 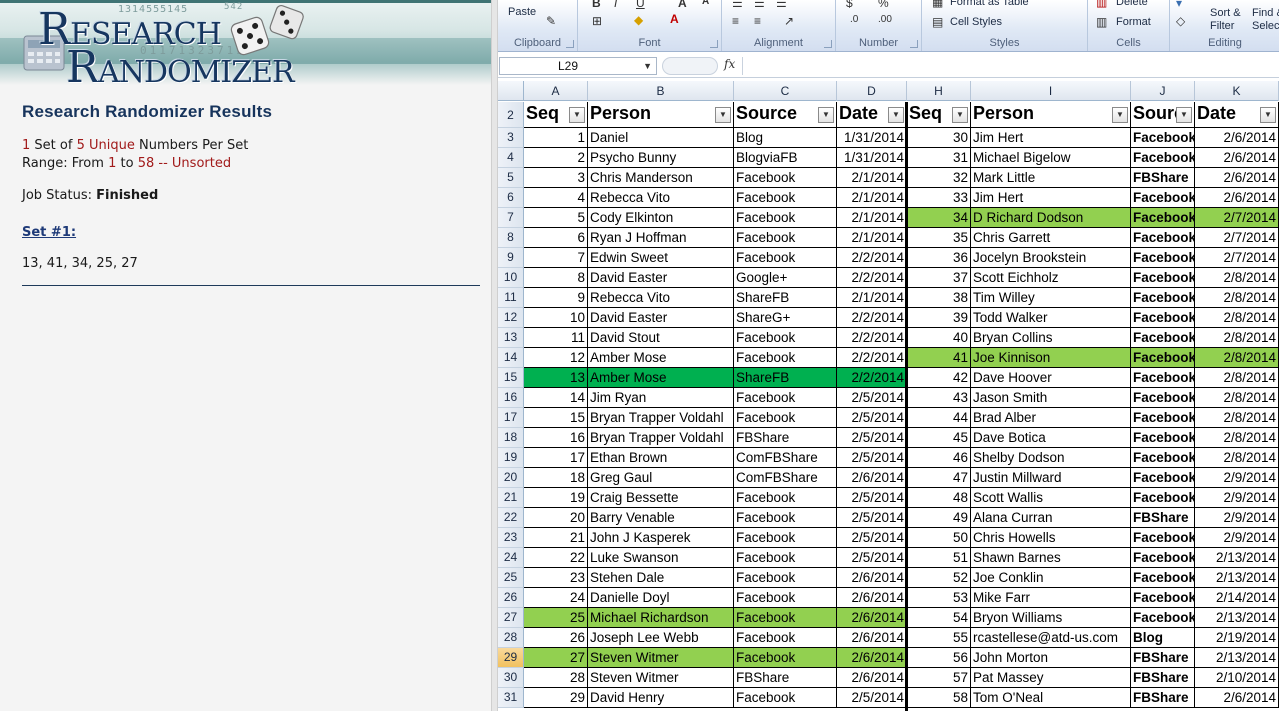 What do you see at coordinates (556, 378) in the screenshot?
I see `table-cell: 13` at bounding box center [556, 378].